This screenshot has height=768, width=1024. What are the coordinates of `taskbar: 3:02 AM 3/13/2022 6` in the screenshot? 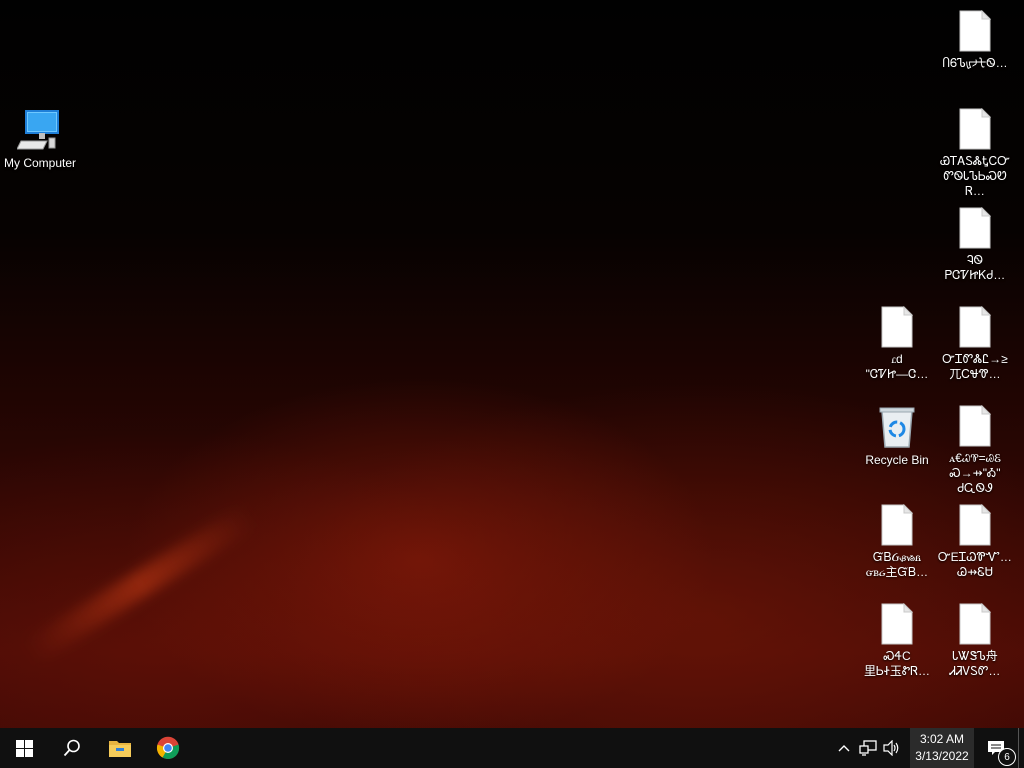 It's located at (512, 748).